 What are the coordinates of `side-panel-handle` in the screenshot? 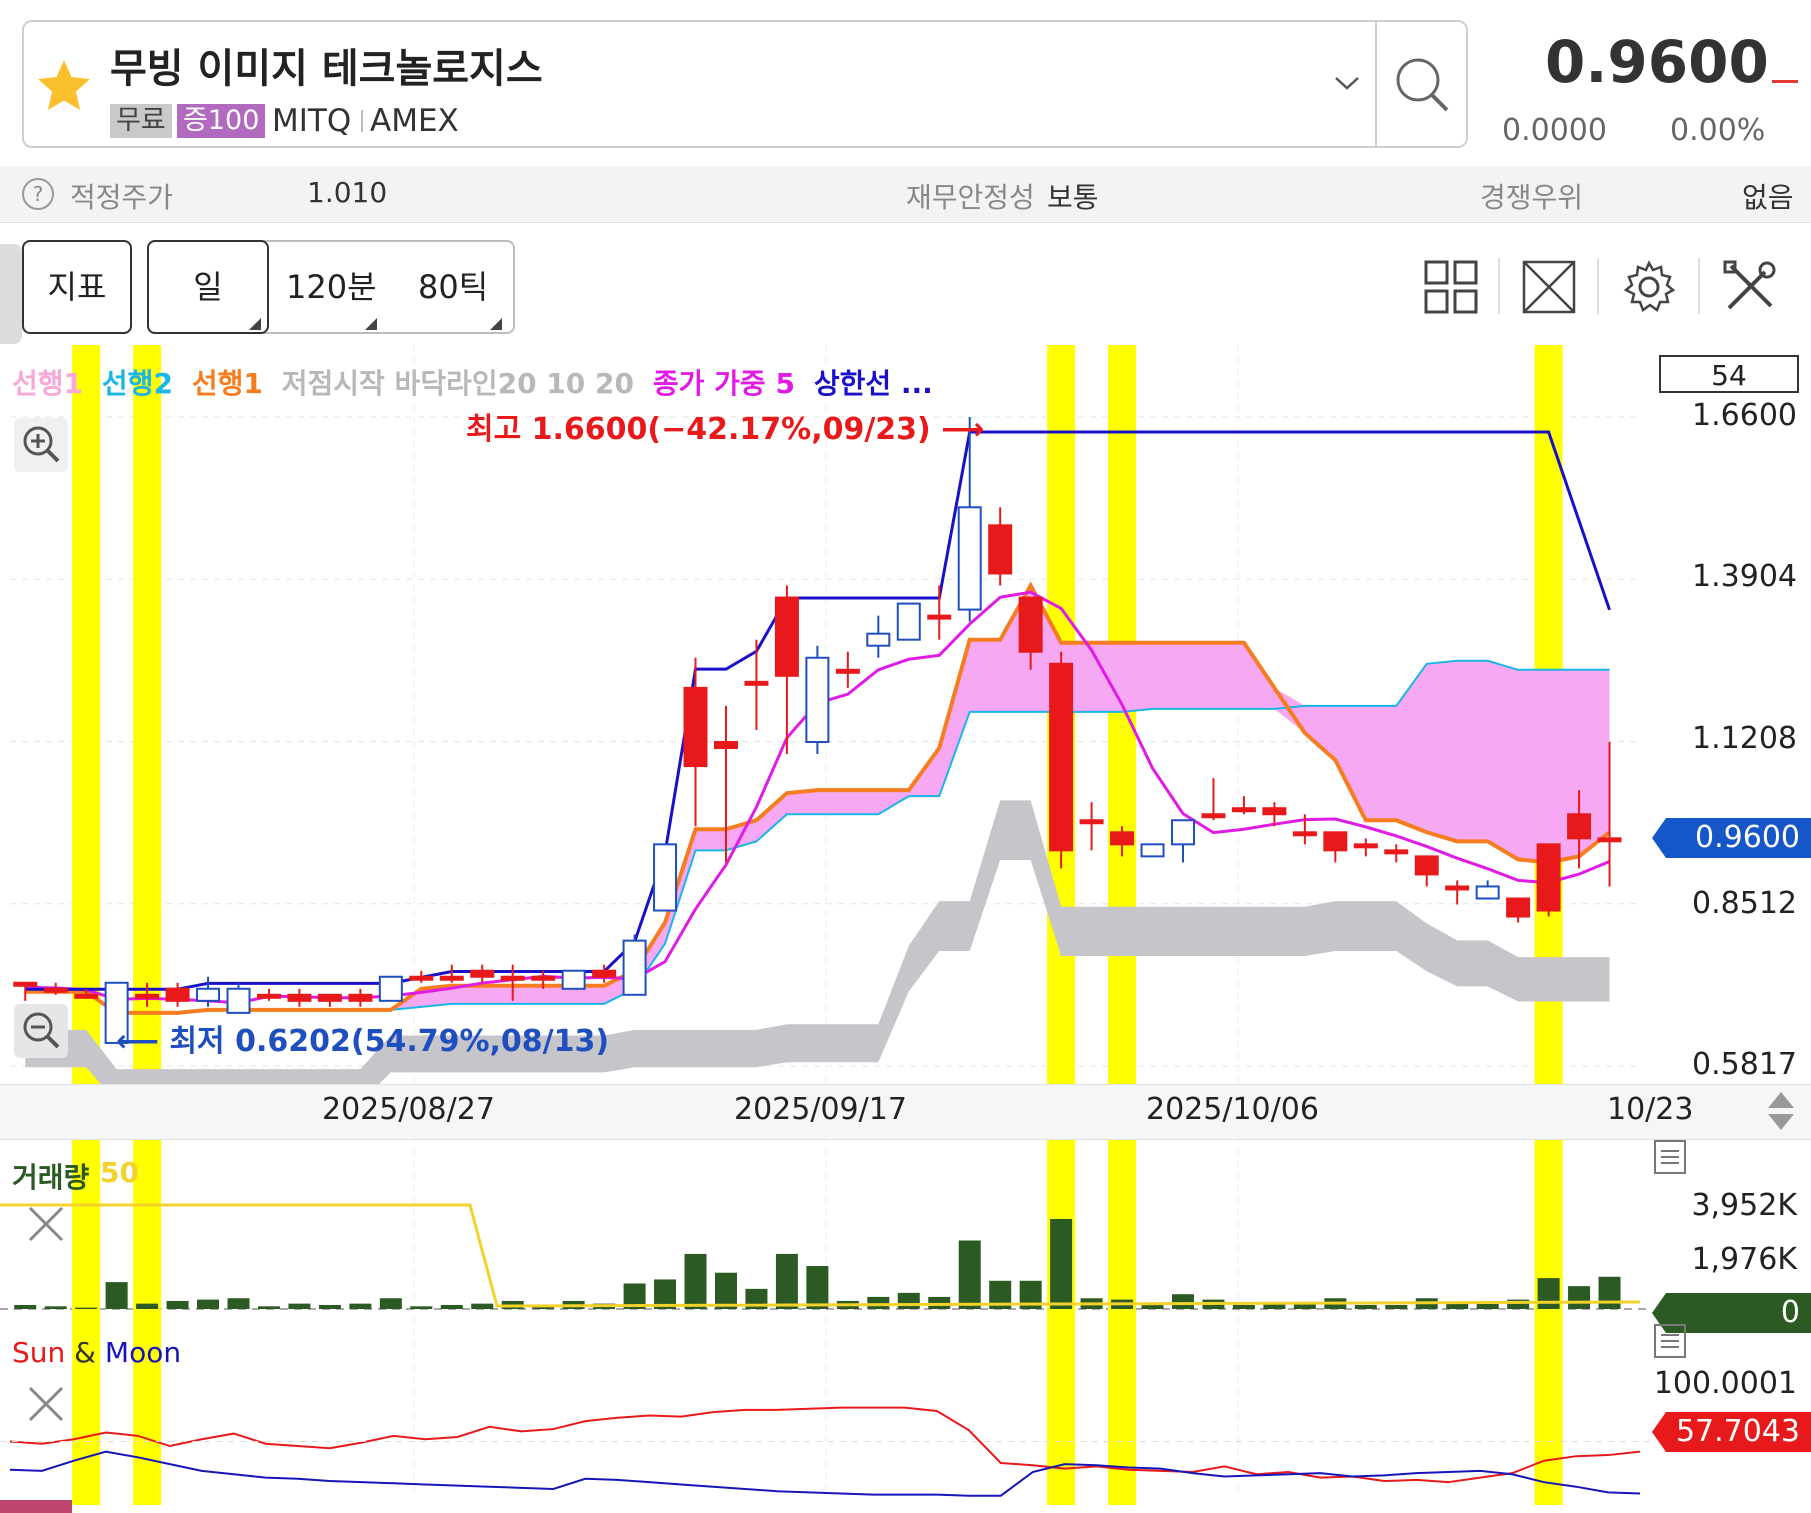 It's located at (11, 294).